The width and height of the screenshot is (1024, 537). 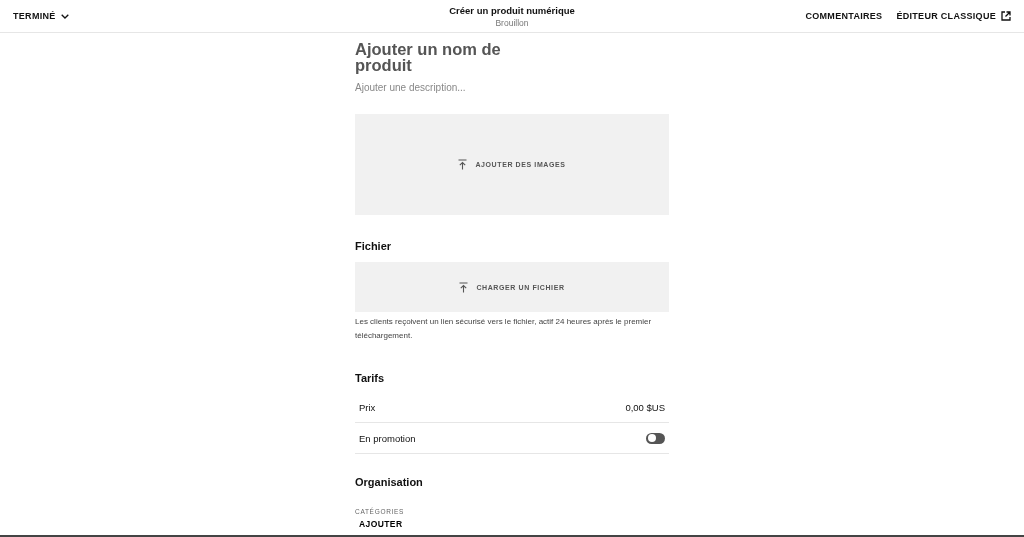 I want to click on chevron-down-icon, so click(x=64, y=16).